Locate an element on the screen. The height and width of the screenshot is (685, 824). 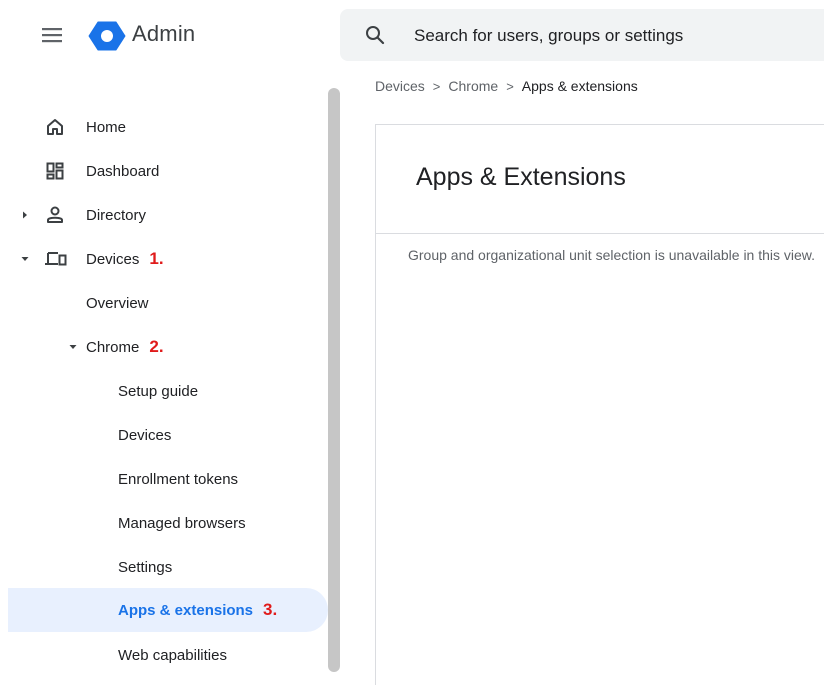
home-icon is located at coordinates (55, 127).